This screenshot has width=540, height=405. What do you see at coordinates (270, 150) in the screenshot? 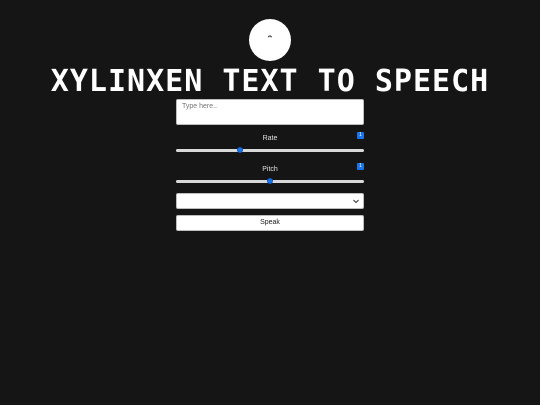
I see `rate-slider` at bounding box center [270, 150].